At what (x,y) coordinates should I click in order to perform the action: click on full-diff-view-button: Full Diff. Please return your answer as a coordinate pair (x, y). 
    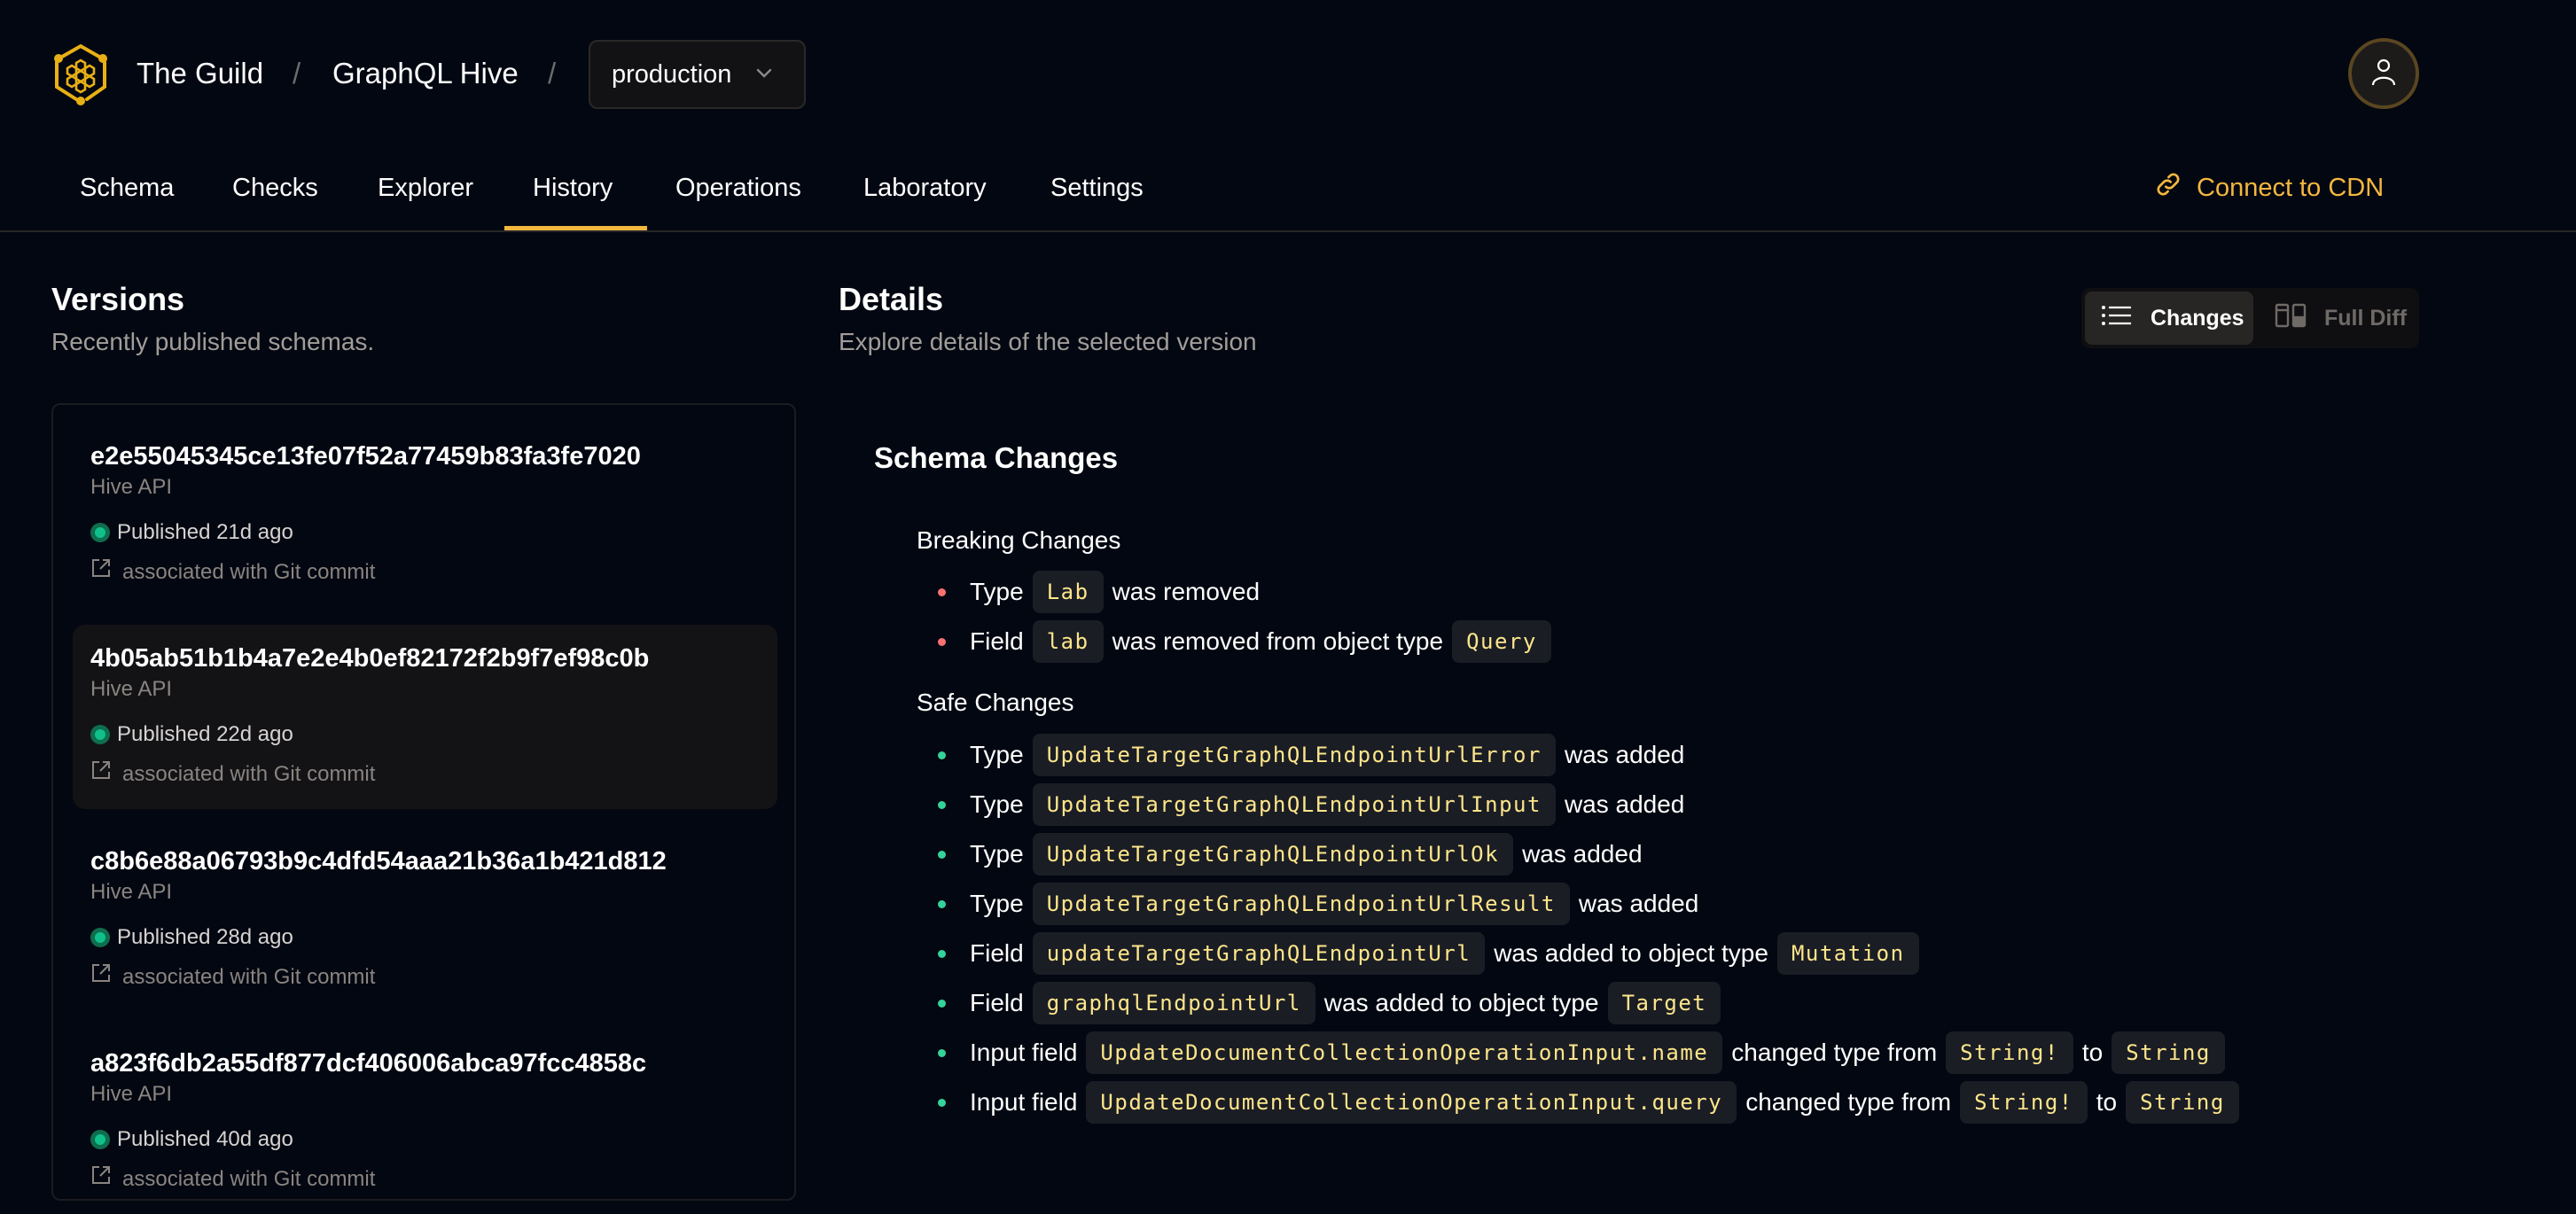
    Looking at the image, I should click on (2341, 318).